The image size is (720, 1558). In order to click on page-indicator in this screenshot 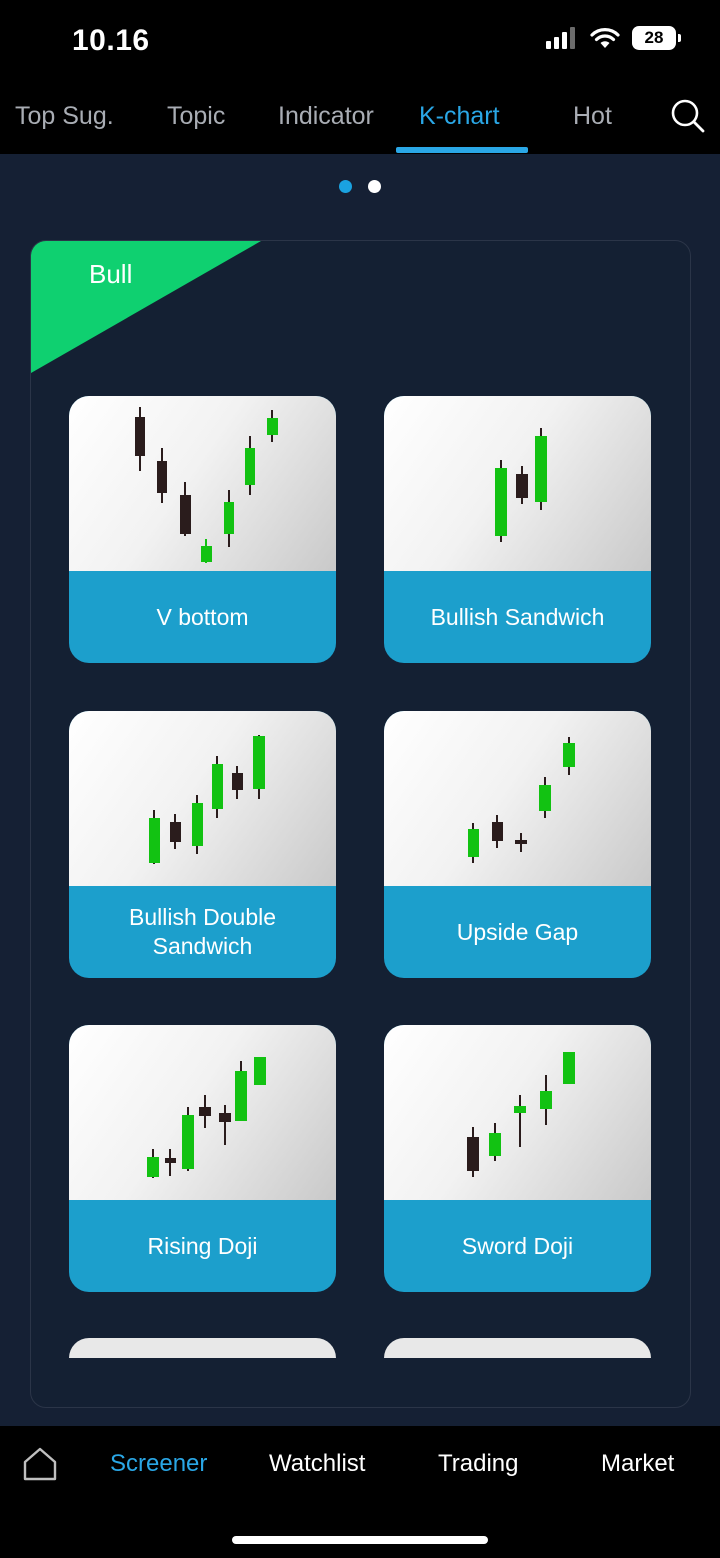, I will do `click(360, 186)`.